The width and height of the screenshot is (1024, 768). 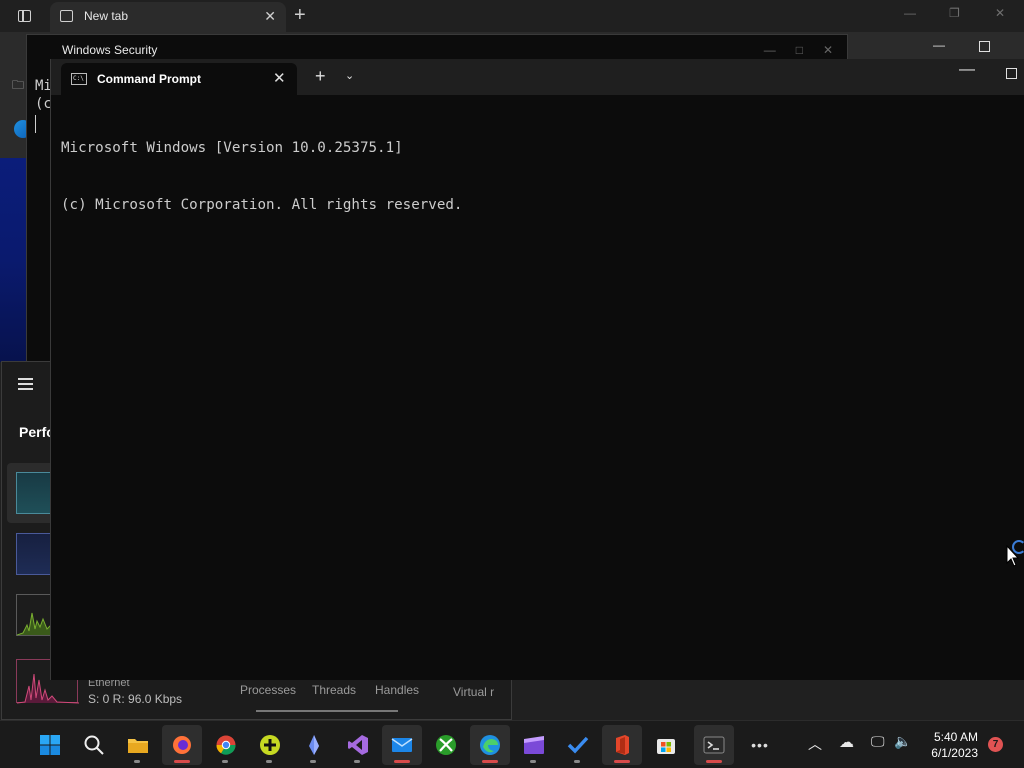 What do you see at coordinates (995, 744) in the screenshot?
I see `notification-badge: 7` at bounding box center [995, 744].